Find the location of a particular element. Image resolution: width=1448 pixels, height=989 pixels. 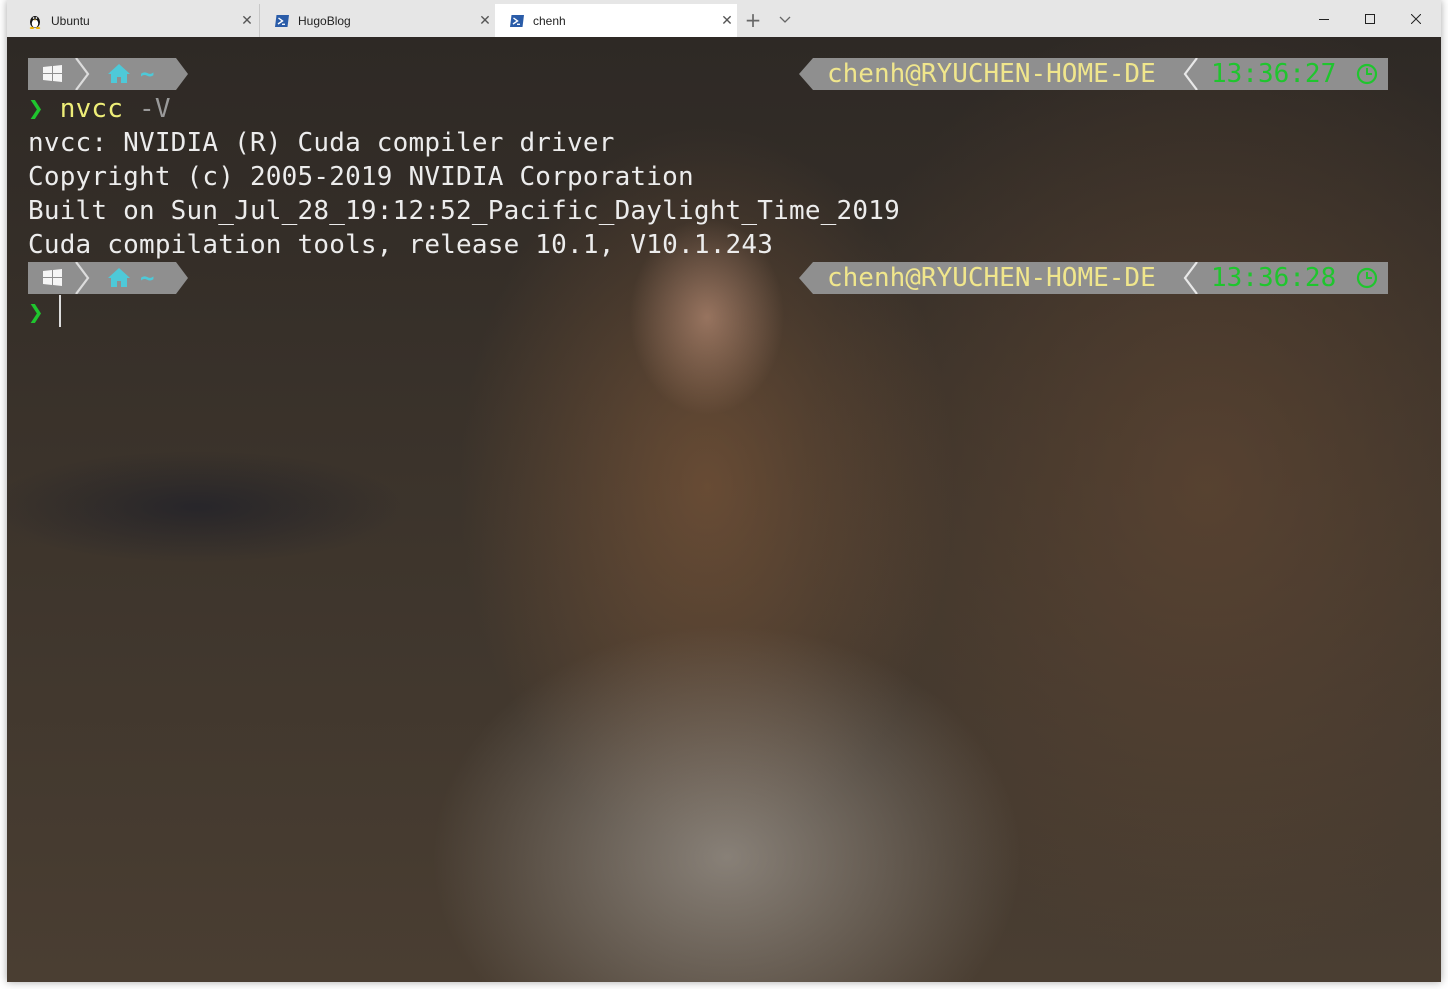

command-line: ❯ nvcc -V is located at coordinates (99, 109).